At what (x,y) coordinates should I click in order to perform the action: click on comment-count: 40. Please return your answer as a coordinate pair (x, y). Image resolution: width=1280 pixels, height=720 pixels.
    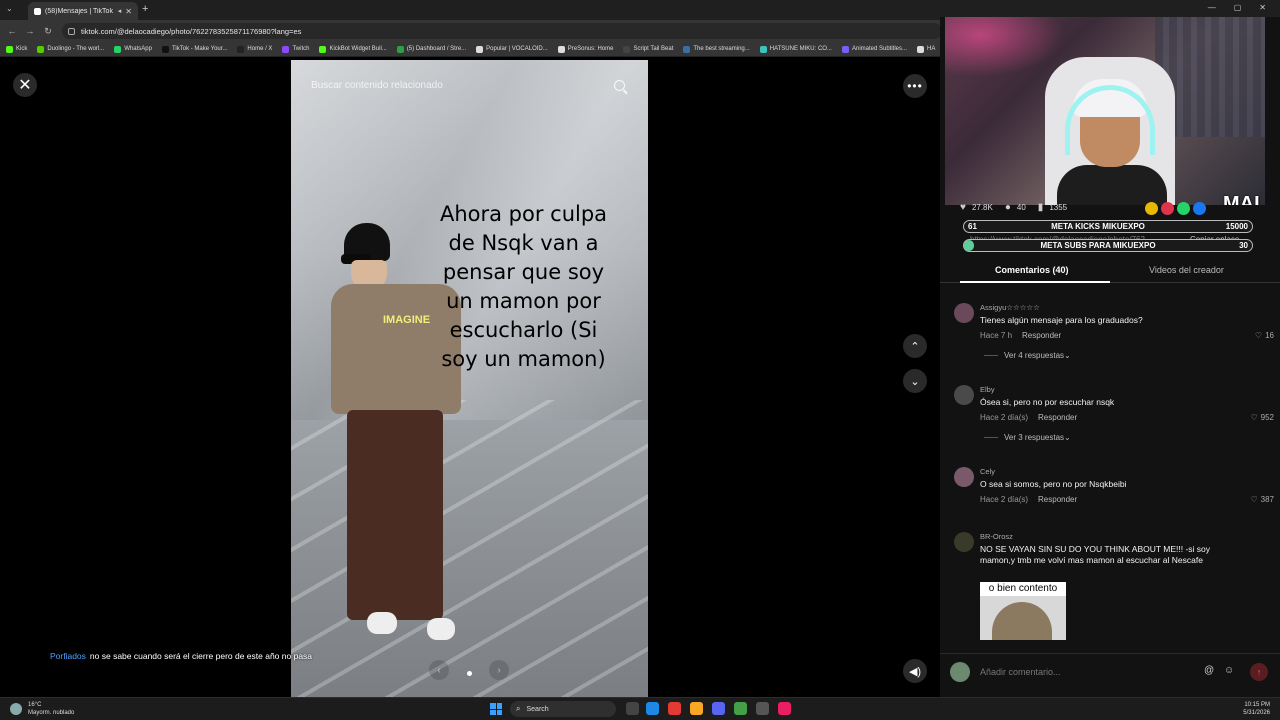
    Looking at the image, I should click on (1021, 207).